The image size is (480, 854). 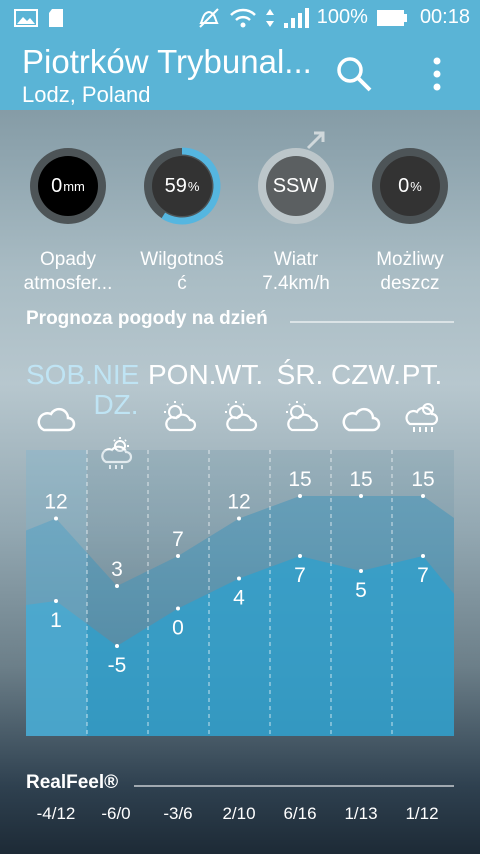 I want to click on realfeel-value: -6/0, so click(x=116, y=813).